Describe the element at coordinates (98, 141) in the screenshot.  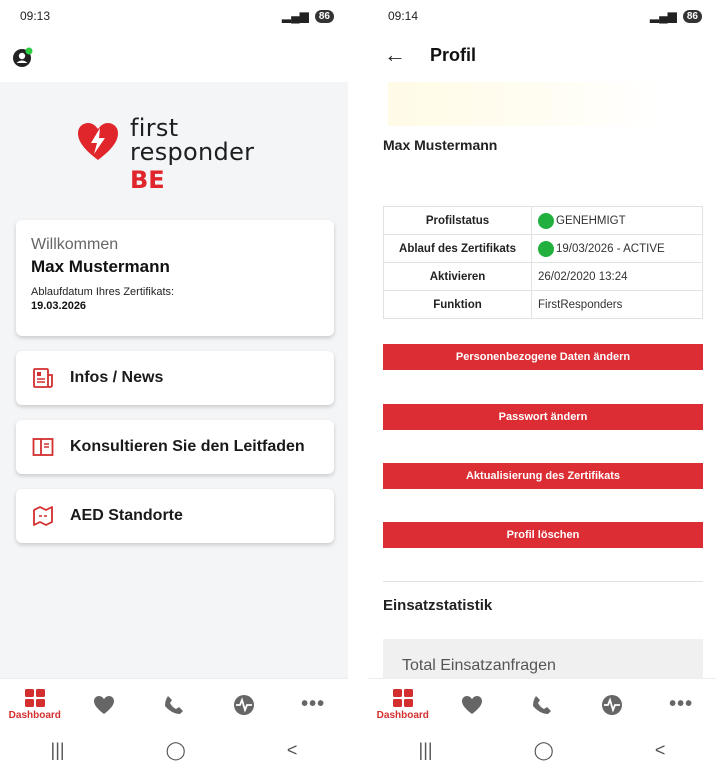
I see `heart-bolt-icon` at that location.